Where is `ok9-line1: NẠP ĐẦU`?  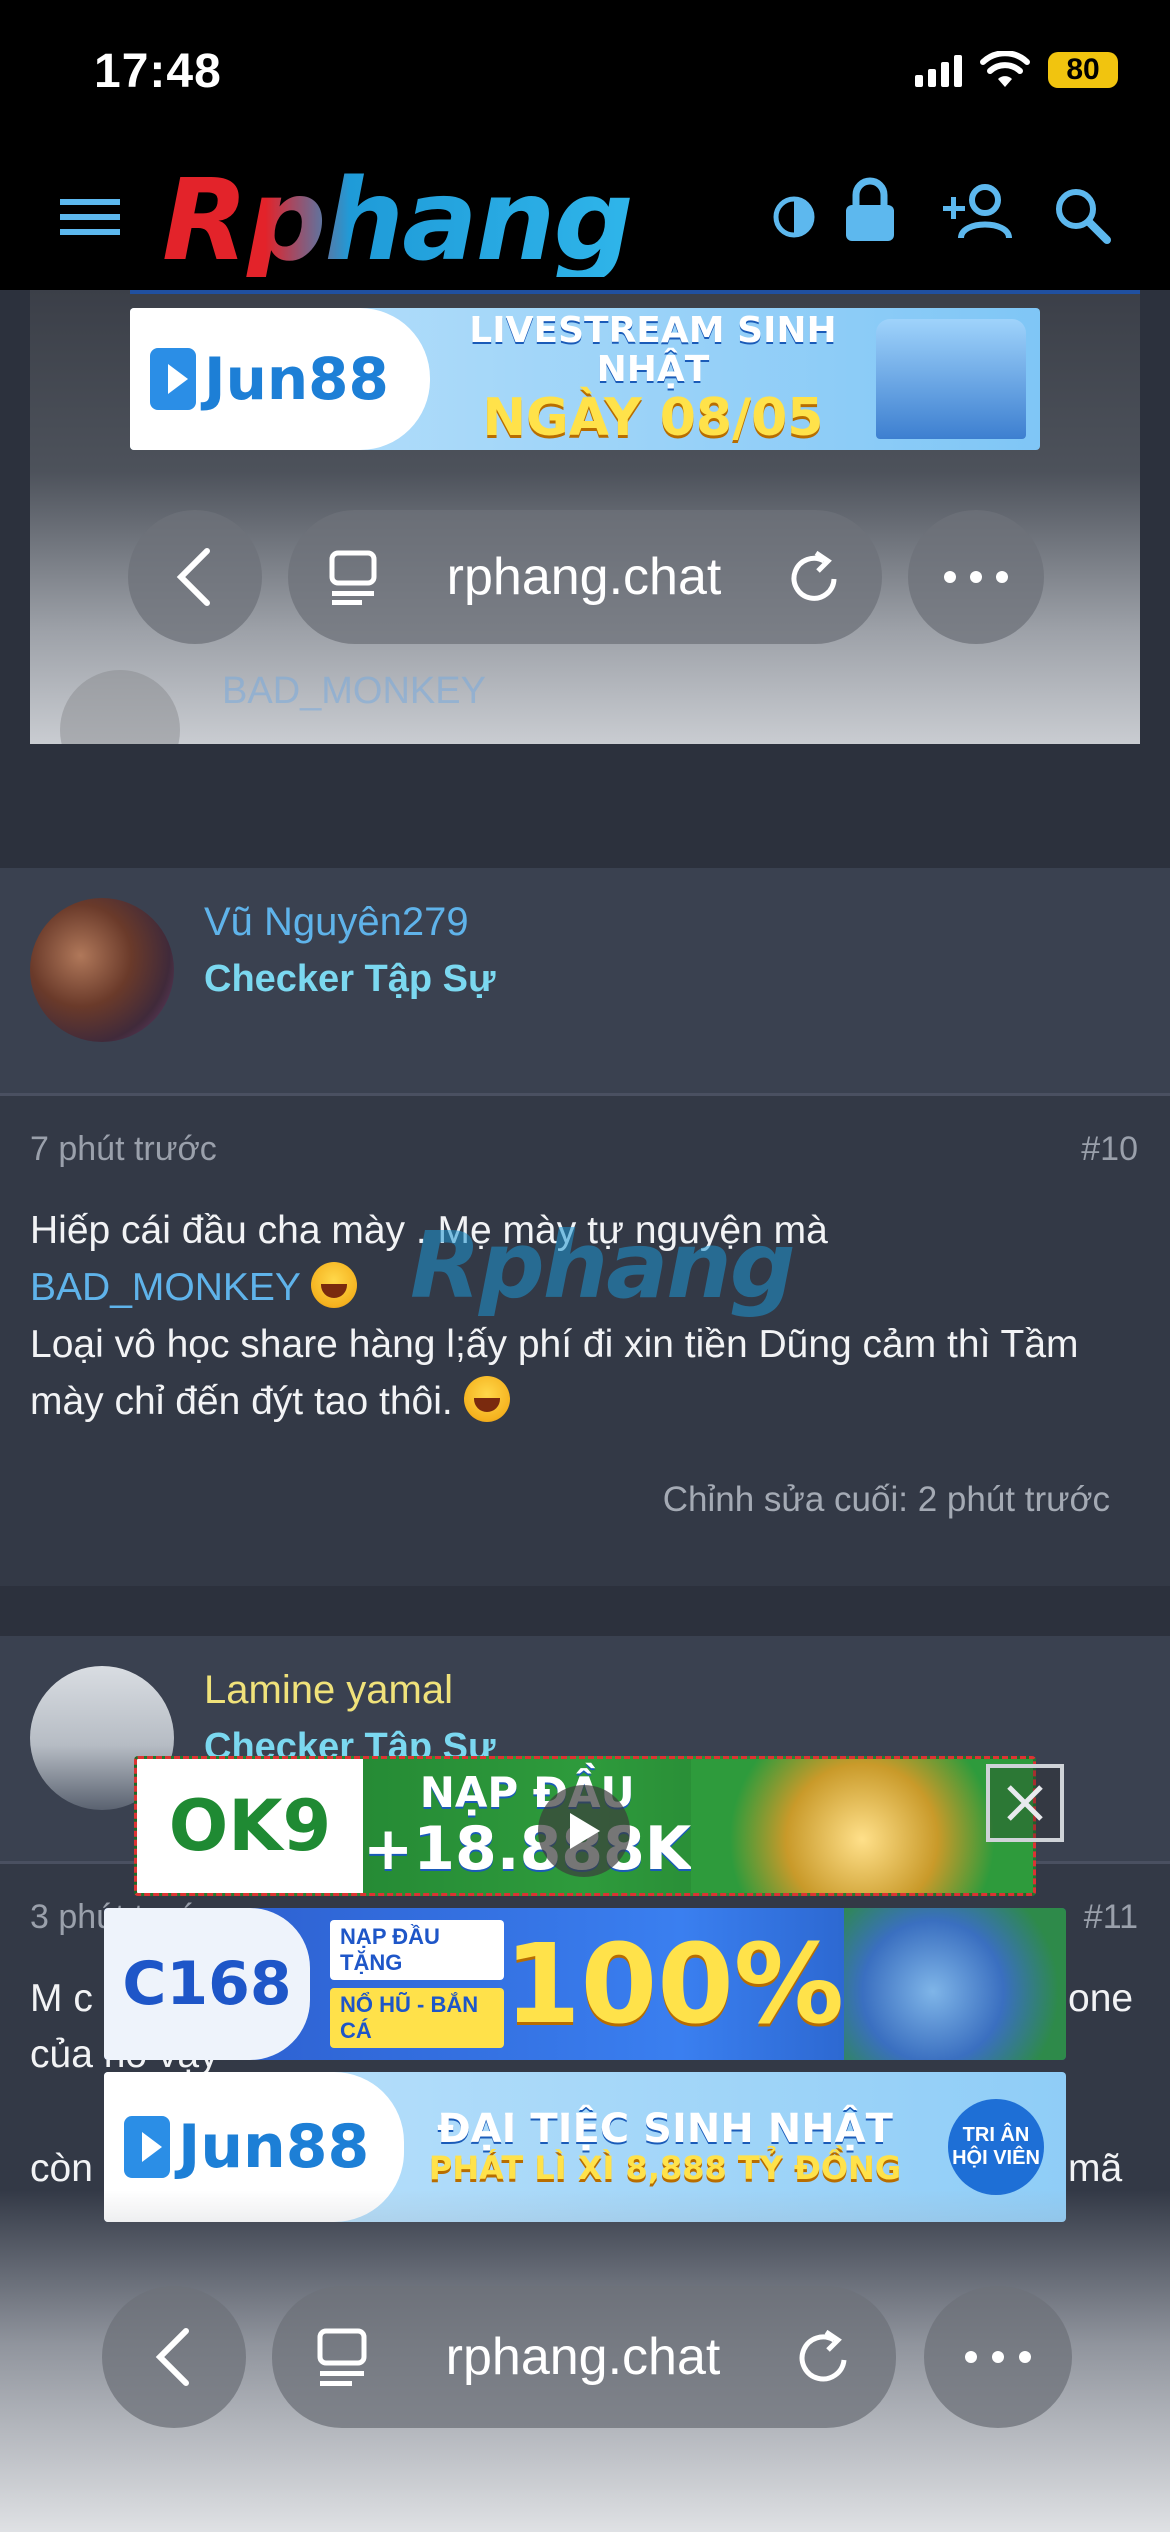 ok9-line1: NẠP ĐẦU is located at coordinates (527, 1792).